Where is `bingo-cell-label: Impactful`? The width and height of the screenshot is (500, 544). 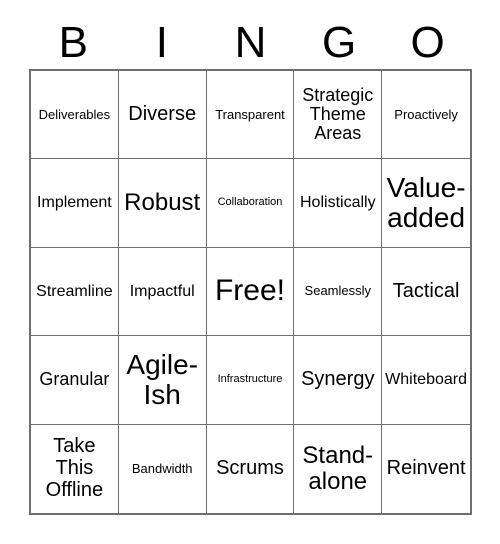
bingo-cell-label: Impactful is located at coordinates (162, 291).